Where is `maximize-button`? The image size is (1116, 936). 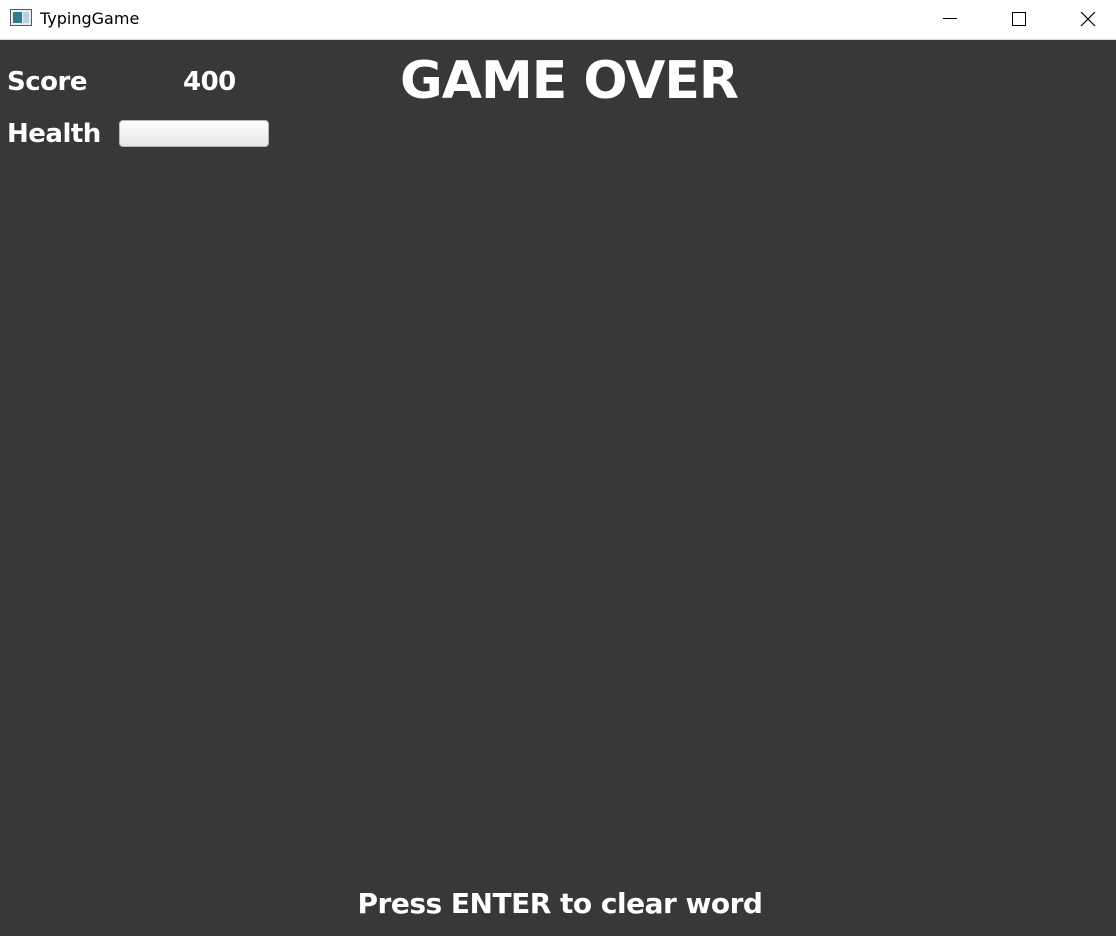
maximize-button is located at coordinates (1018, 20).